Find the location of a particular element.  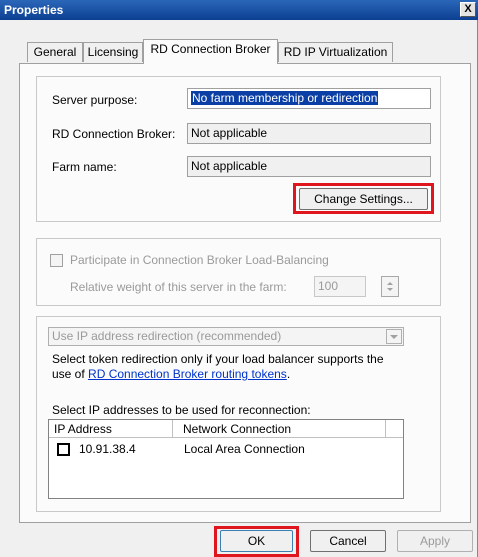

window-title: Properties is located at coordinates (34, 10).